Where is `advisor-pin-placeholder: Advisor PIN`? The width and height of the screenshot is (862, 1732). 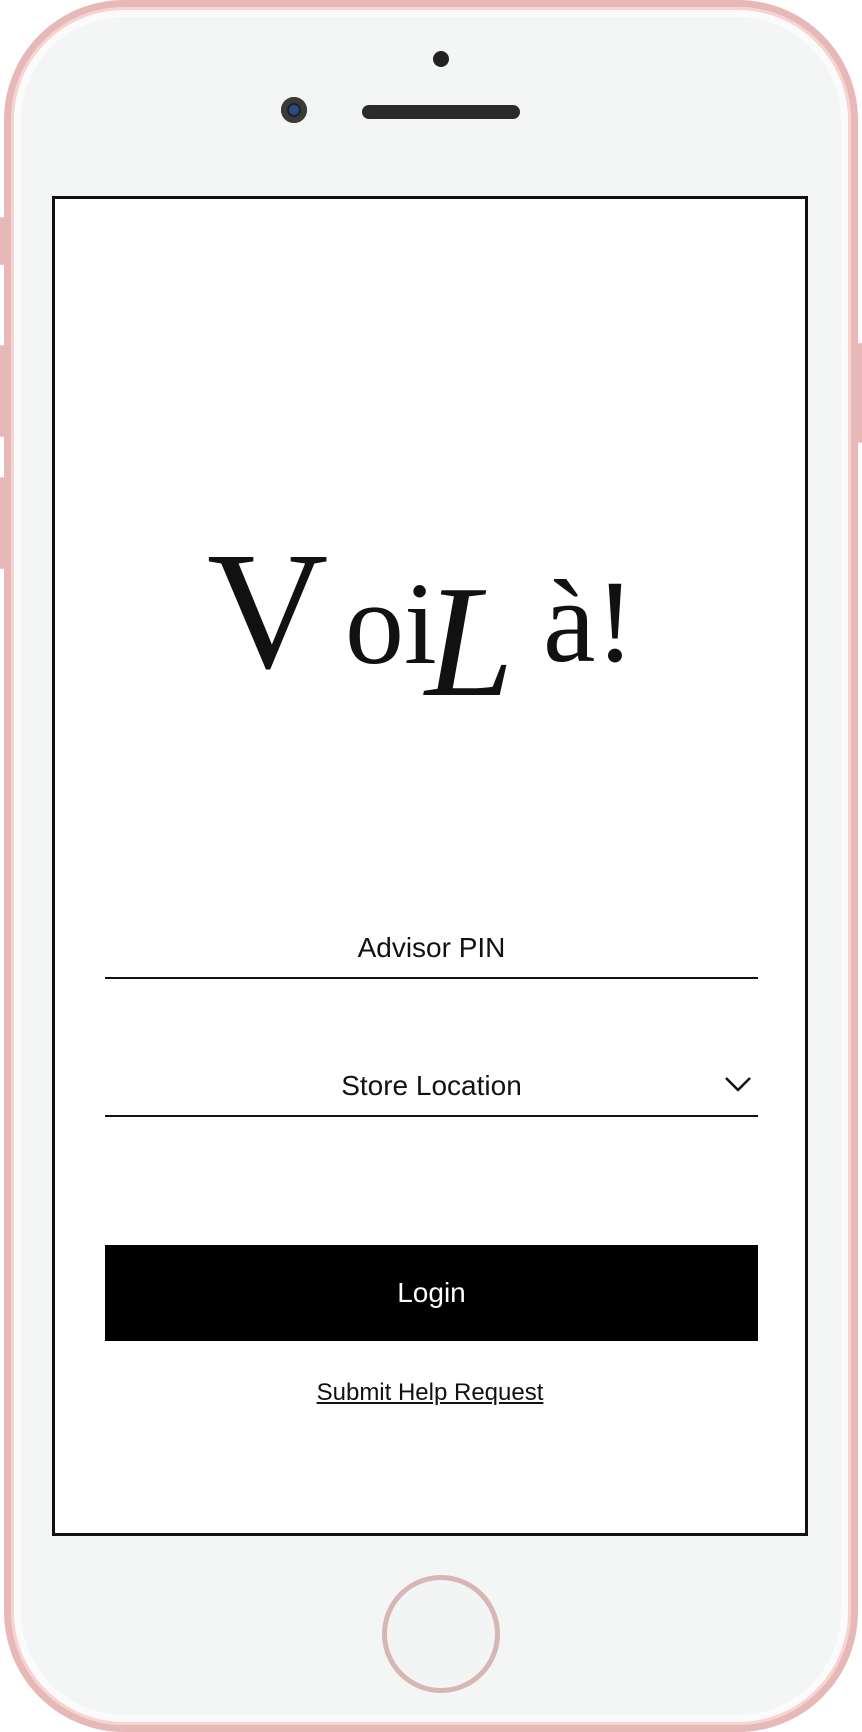 advisor-pin-placeholder: Advisor PIN is located at coordinates (431, 947).